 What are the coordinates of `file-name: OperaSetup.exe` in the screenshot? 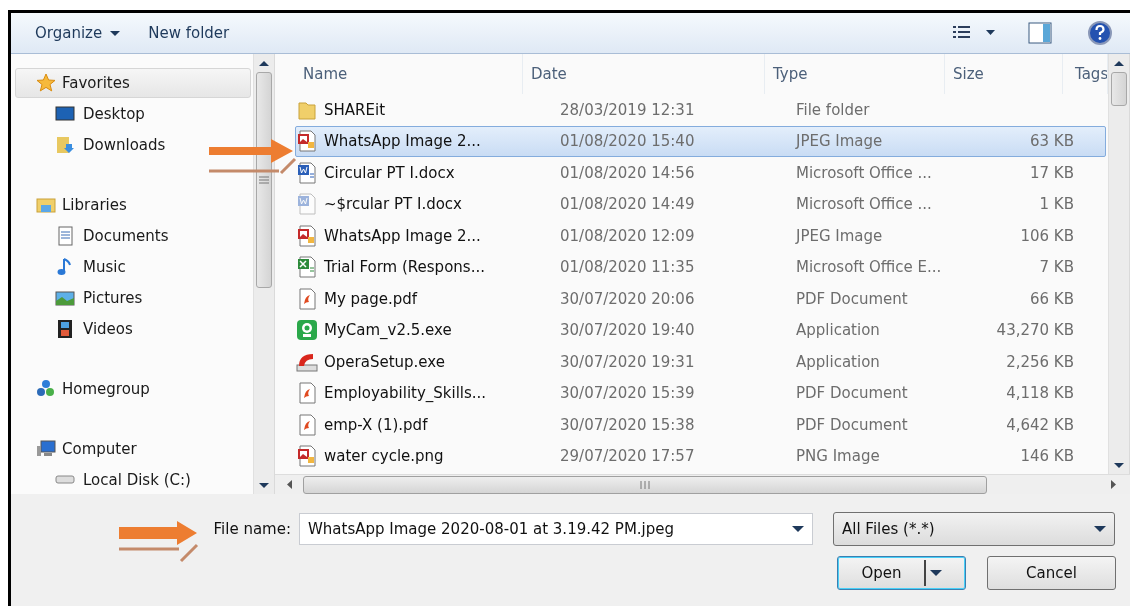 It's located at (384, 361).